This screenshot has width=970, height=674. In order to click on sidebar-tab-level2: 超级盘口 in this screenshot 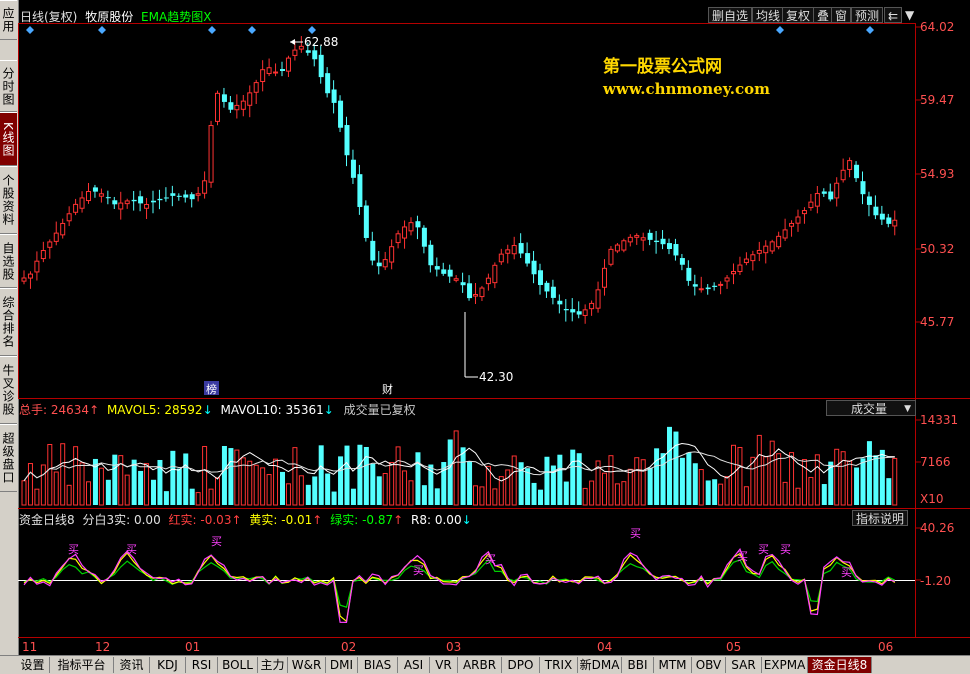, I will do `click(8, 458)`.